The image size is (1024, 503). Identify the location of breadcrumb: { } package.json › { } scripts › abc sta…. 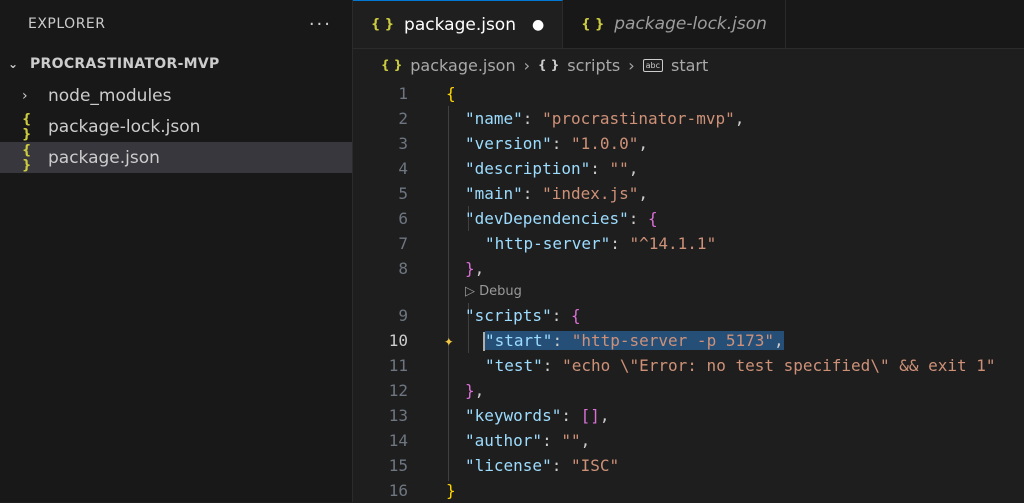
(688, 65).